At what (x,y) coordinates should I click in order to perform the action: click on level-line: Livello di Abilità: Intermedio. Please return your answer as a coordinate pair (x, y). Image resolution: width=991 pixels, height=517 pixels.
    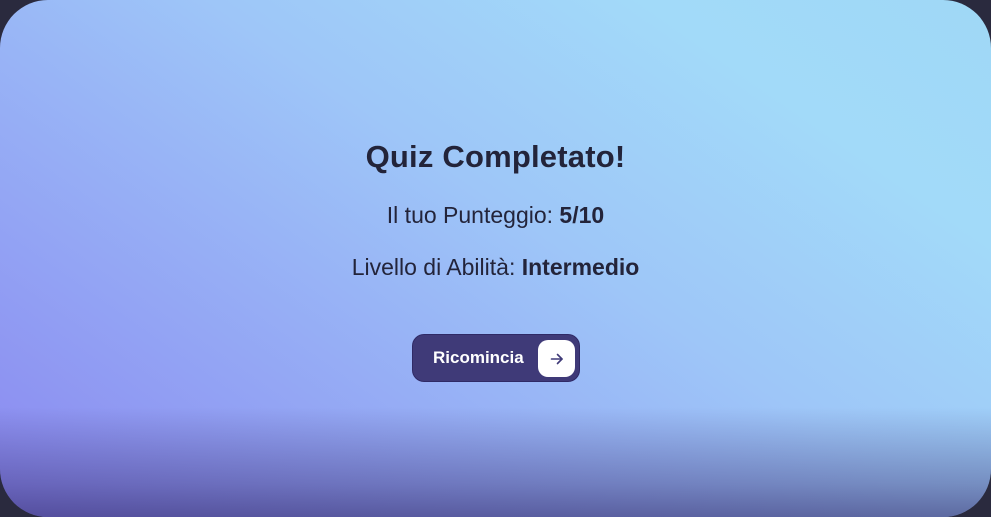
    Looking at the image, I should click on (495, 267).